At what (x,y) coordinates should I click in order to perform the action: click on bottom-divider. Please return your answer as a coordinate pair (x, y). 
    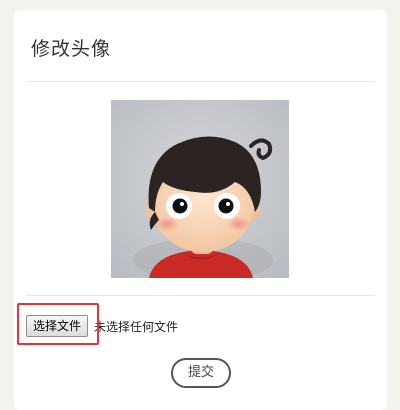
    Looking at the image, I should click on (200, 295).